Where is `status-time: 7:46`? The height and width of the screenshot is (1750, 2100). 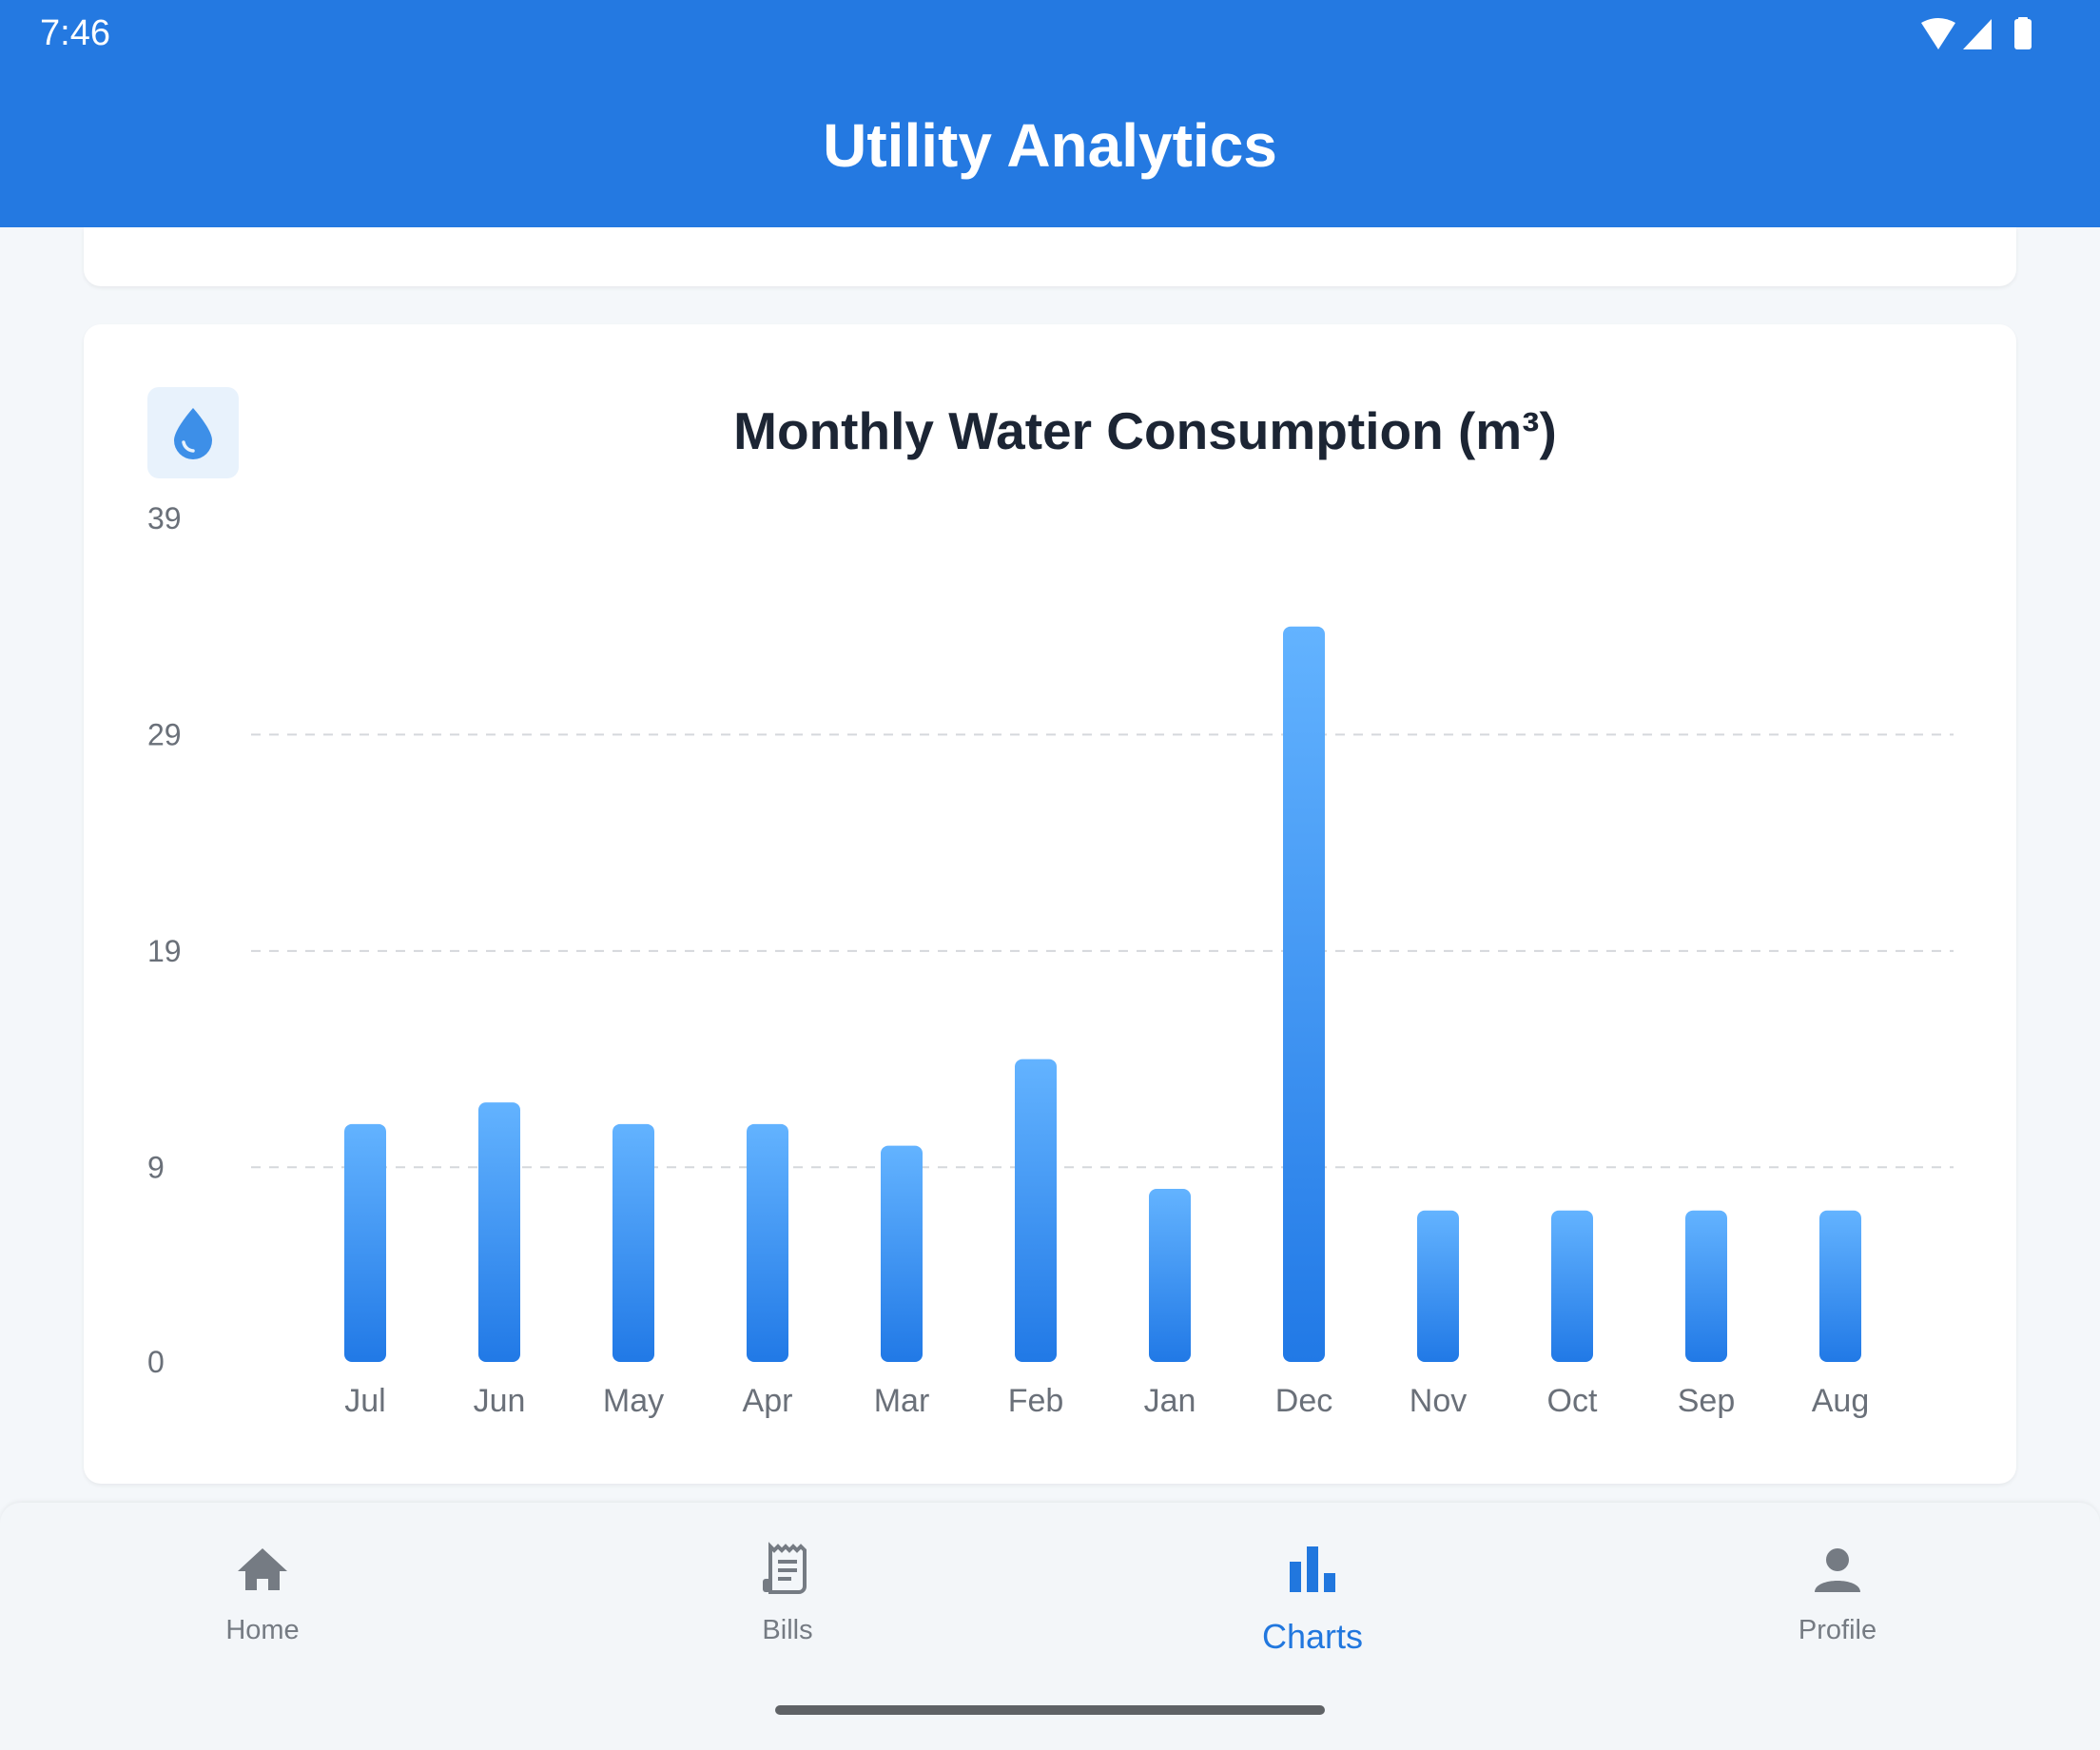
status-time: 7:46 is located at coordinates (75, 33).